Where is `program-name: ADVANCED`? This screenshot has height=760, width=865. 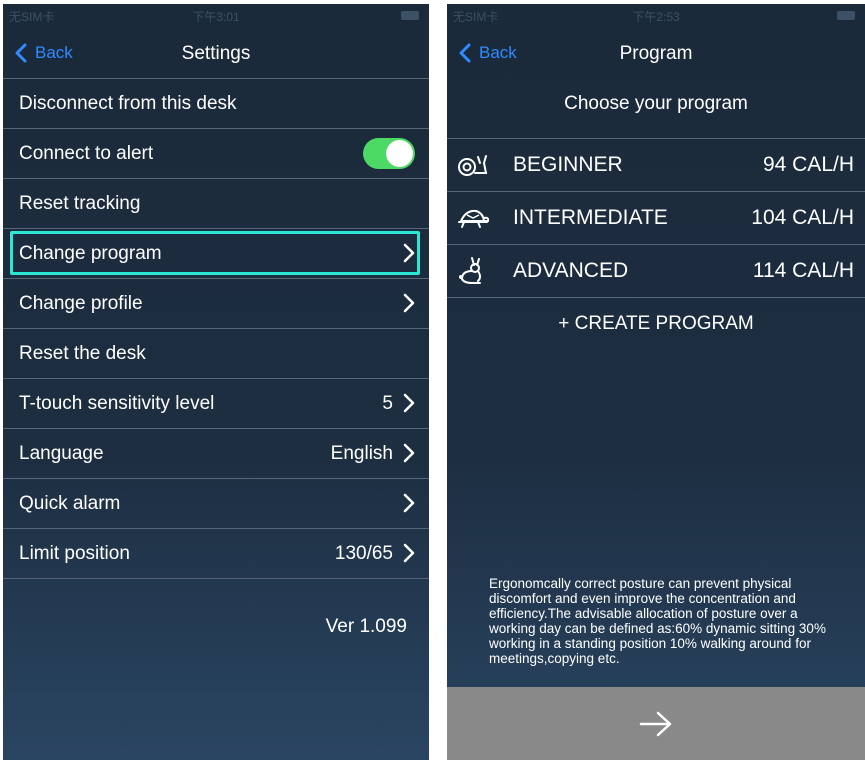
program-name: ADVANCED is located at coordinates (571, 270).